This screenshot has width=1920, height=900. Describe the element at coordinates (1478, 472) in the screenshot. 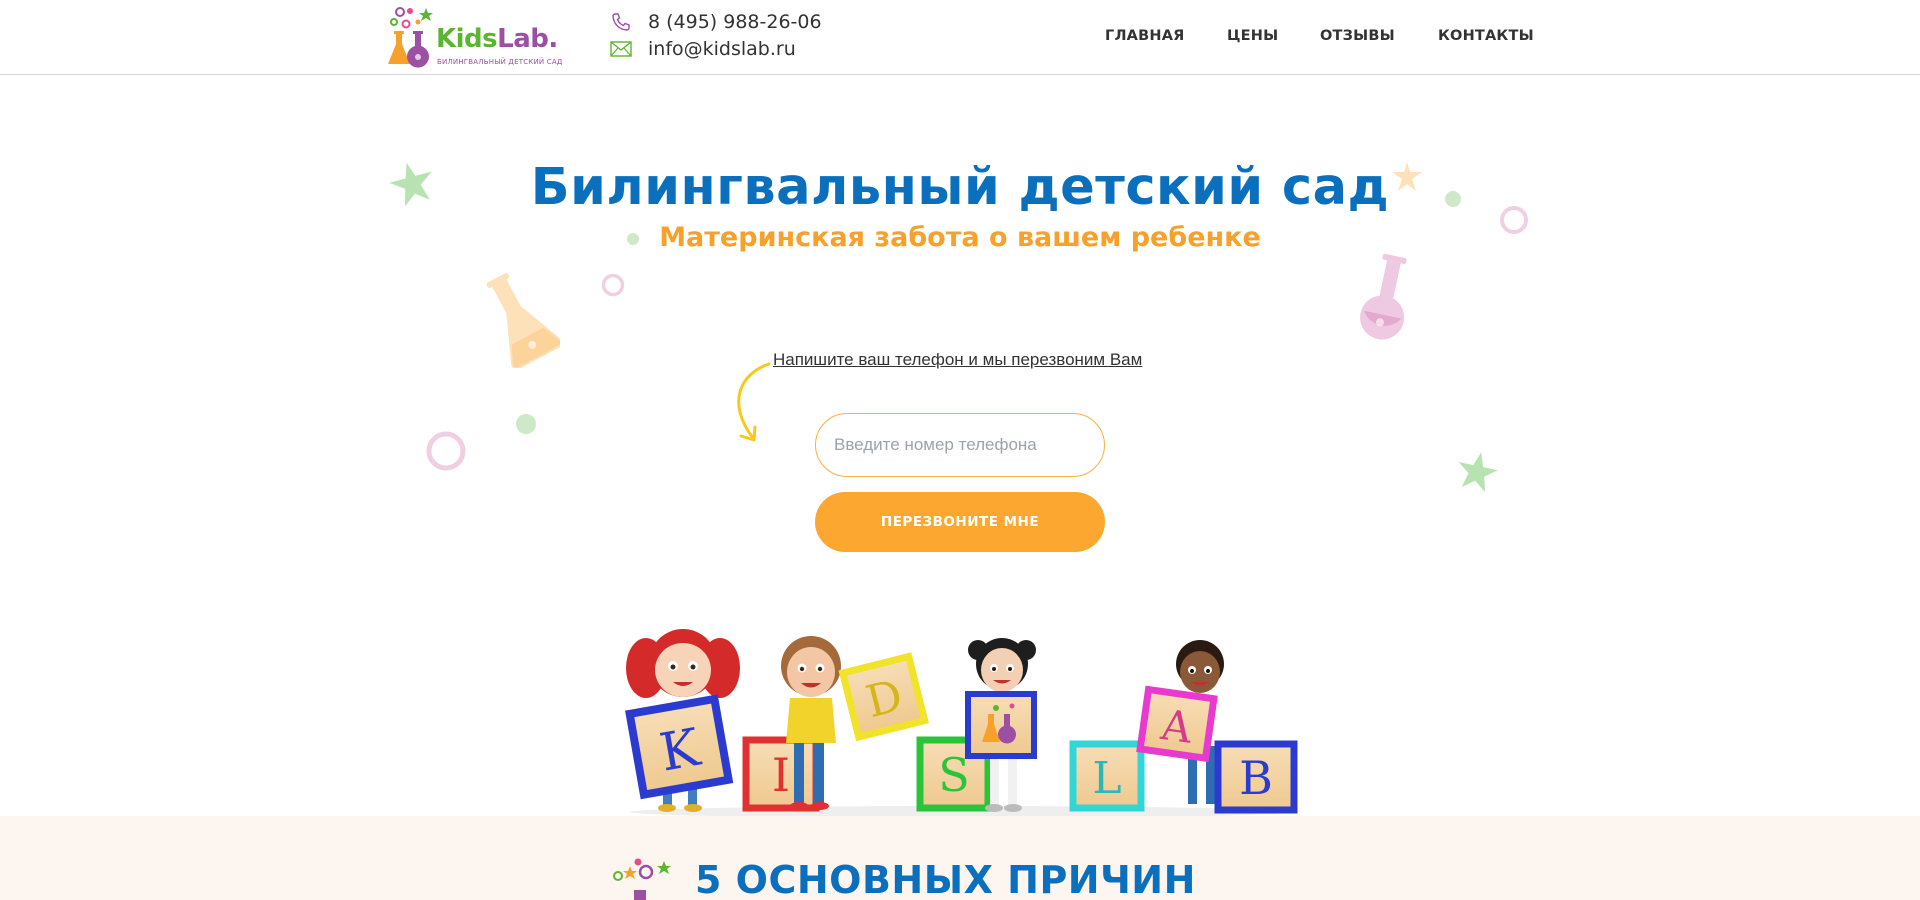

I see `star-decoration` at that location.